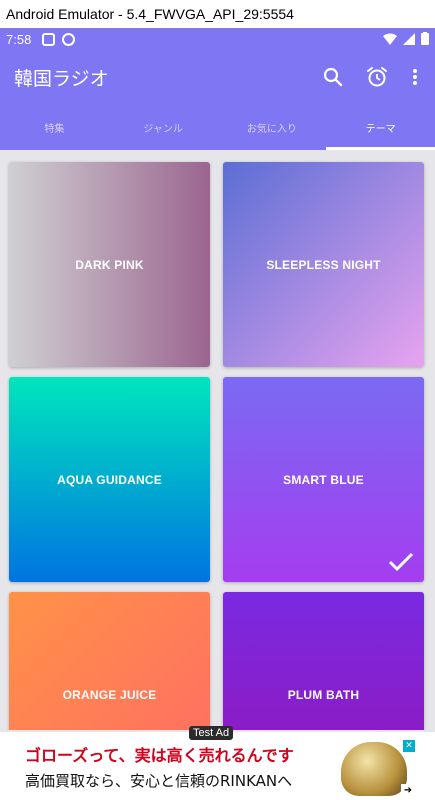 The height and width of the screenshot is (800, 435). I want to click on tab-bar: 特集 ジャンル お気に入り テーマ, so click(217, 132).